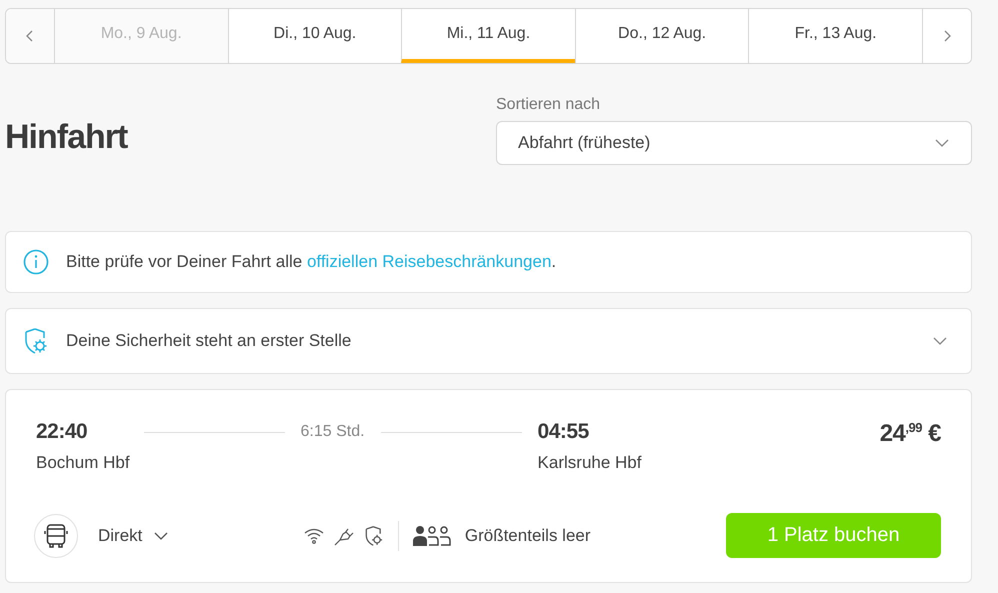  I want to click on notice-text: Deine Sicherheit steht an erster Stelle, so click(209, 341).